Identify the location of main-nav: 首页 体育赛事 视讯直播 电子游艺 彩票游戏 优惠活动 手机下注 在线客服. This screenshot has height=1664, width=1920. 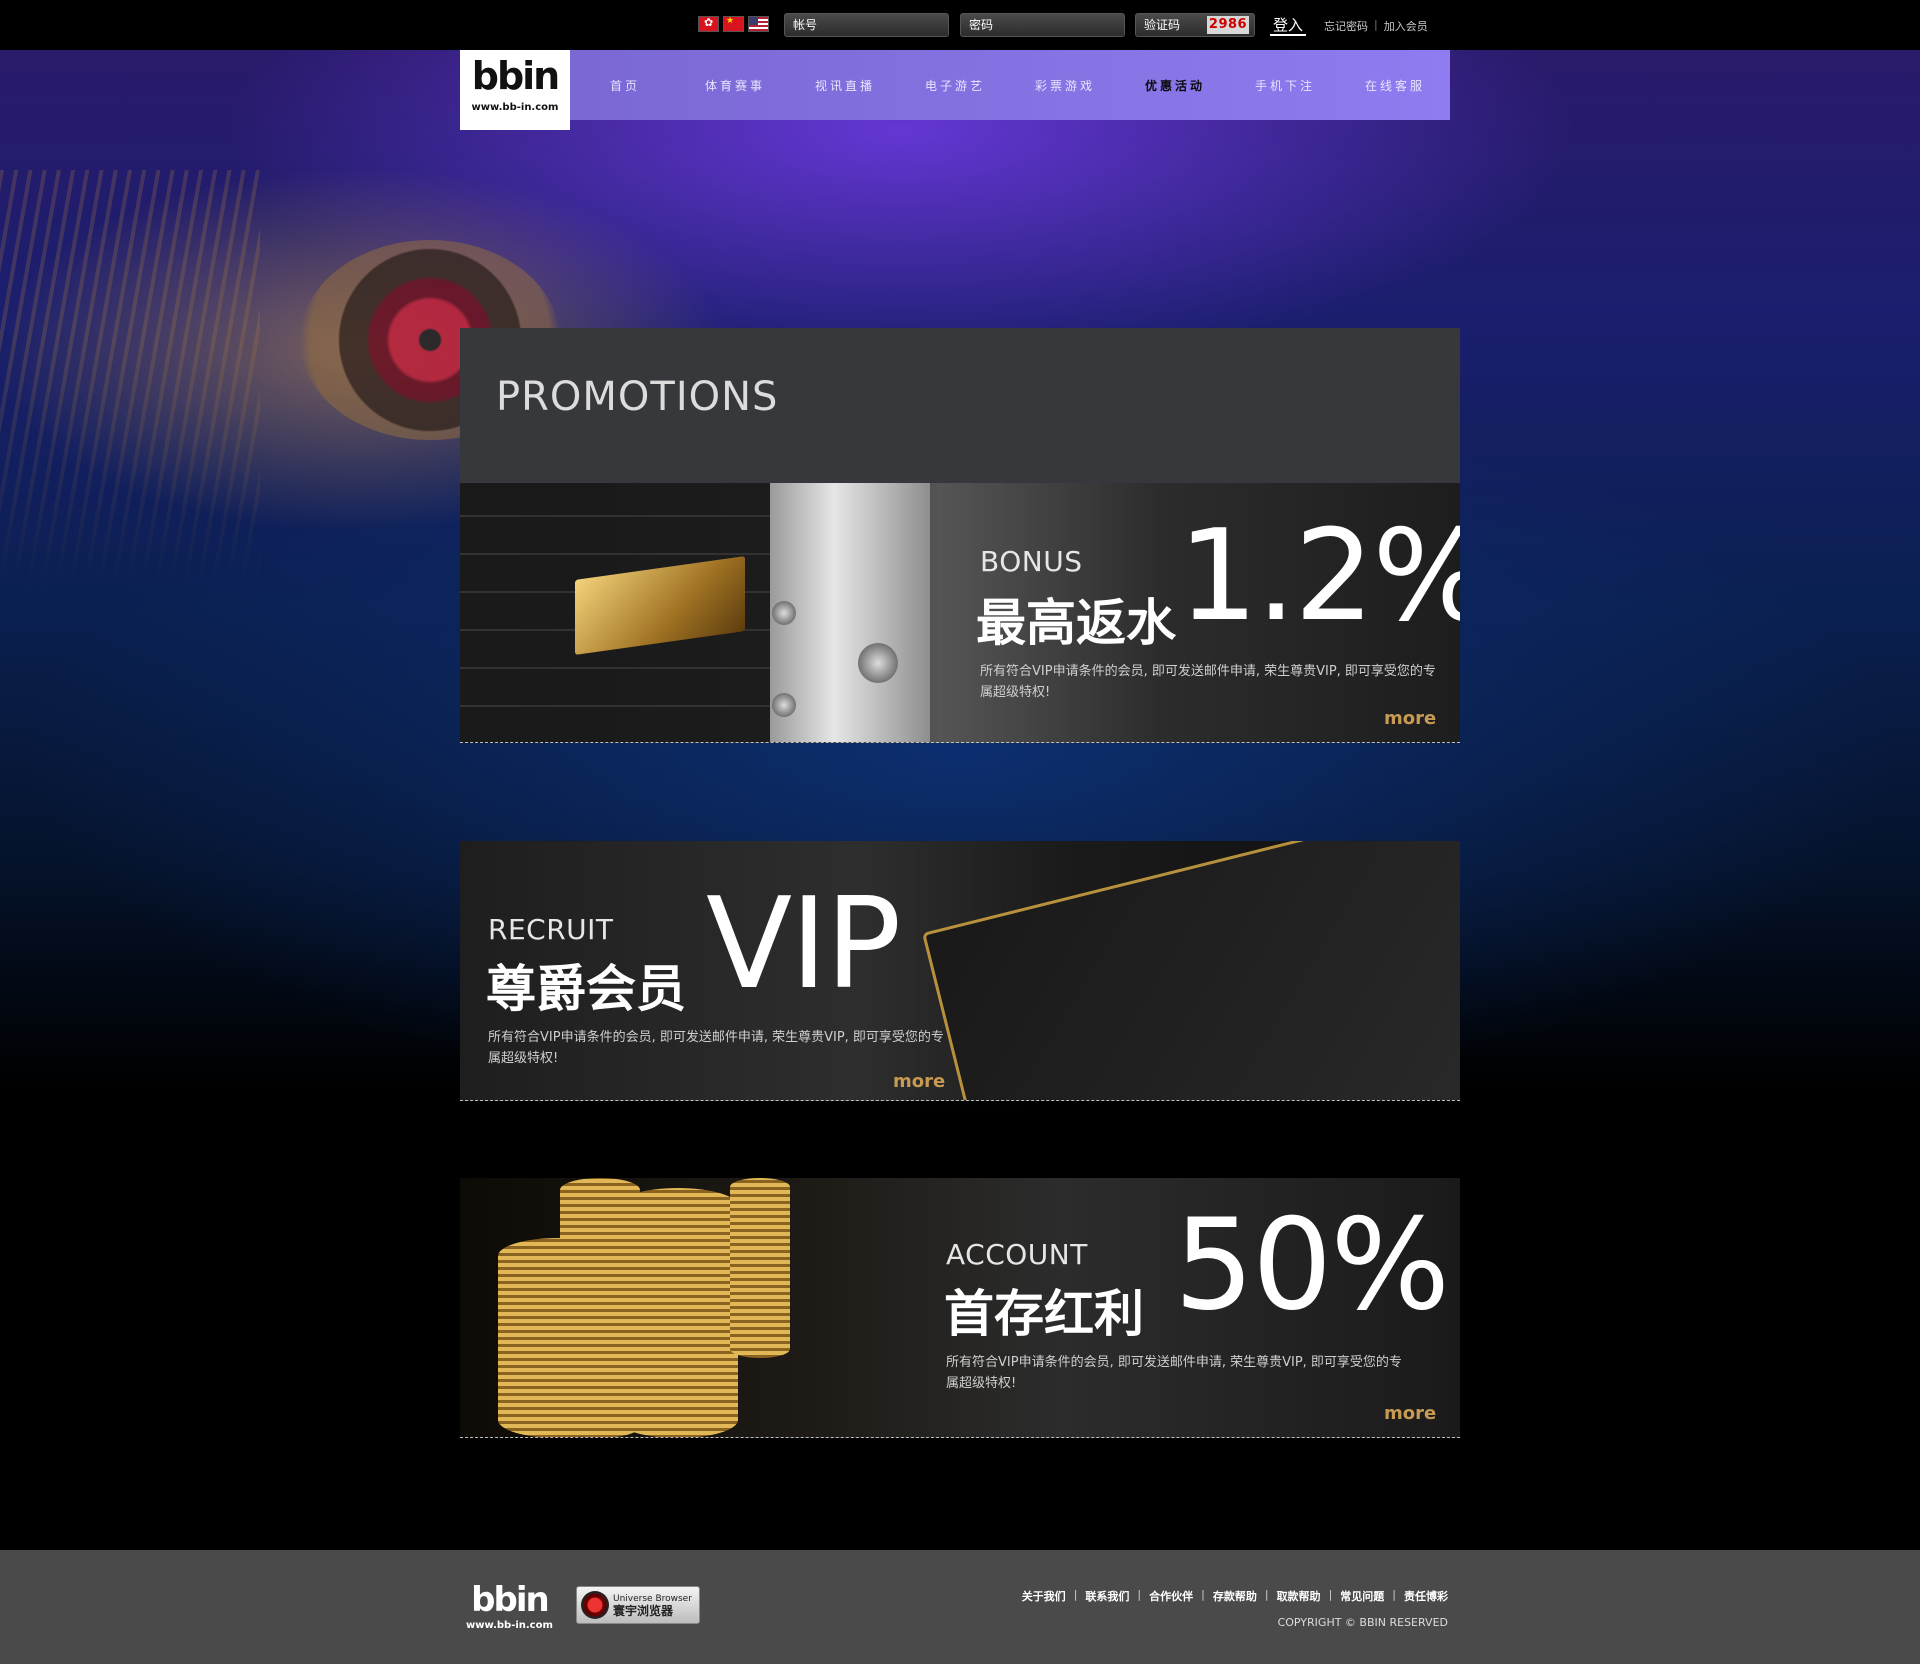
(1010, 85).